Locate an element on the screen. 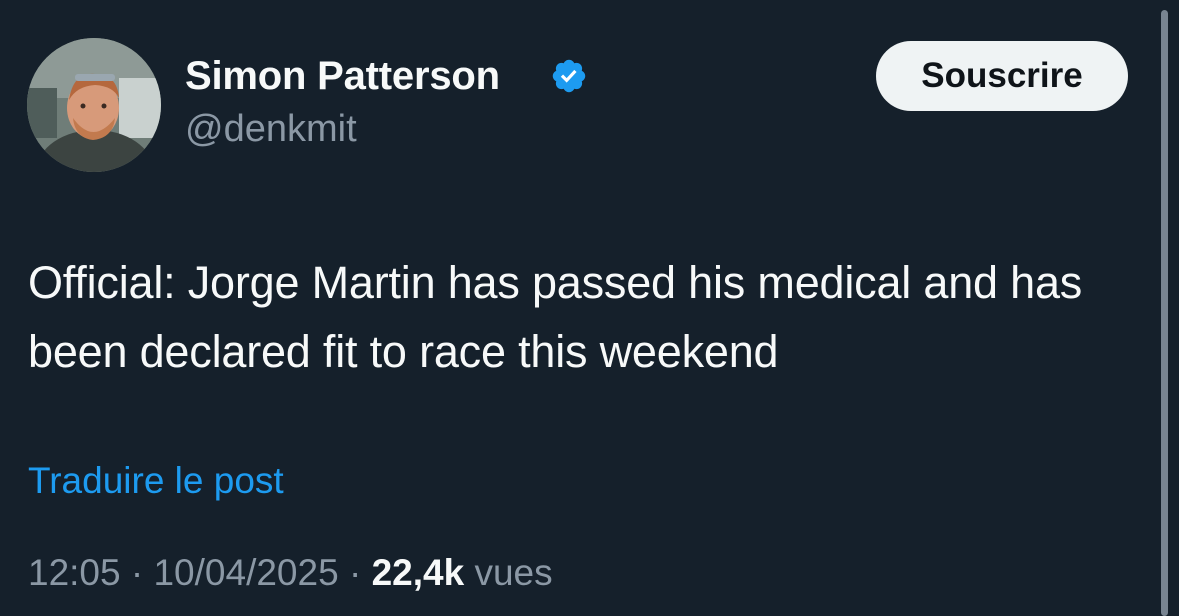 This screenshot has width=1179, height=616. author-display-name: Simon Patterson is located at coordinates (342, 76).